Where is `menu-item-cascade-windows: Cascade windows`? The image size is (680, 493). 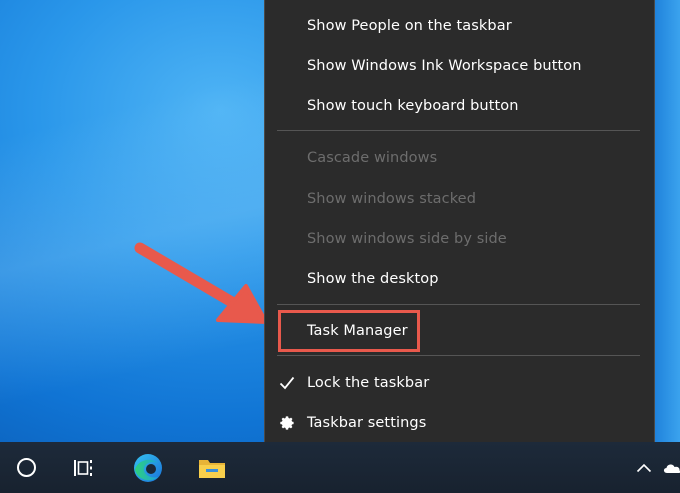
menu-item-cascade-windows: Cascade windows is located at coordinates (459, 158).